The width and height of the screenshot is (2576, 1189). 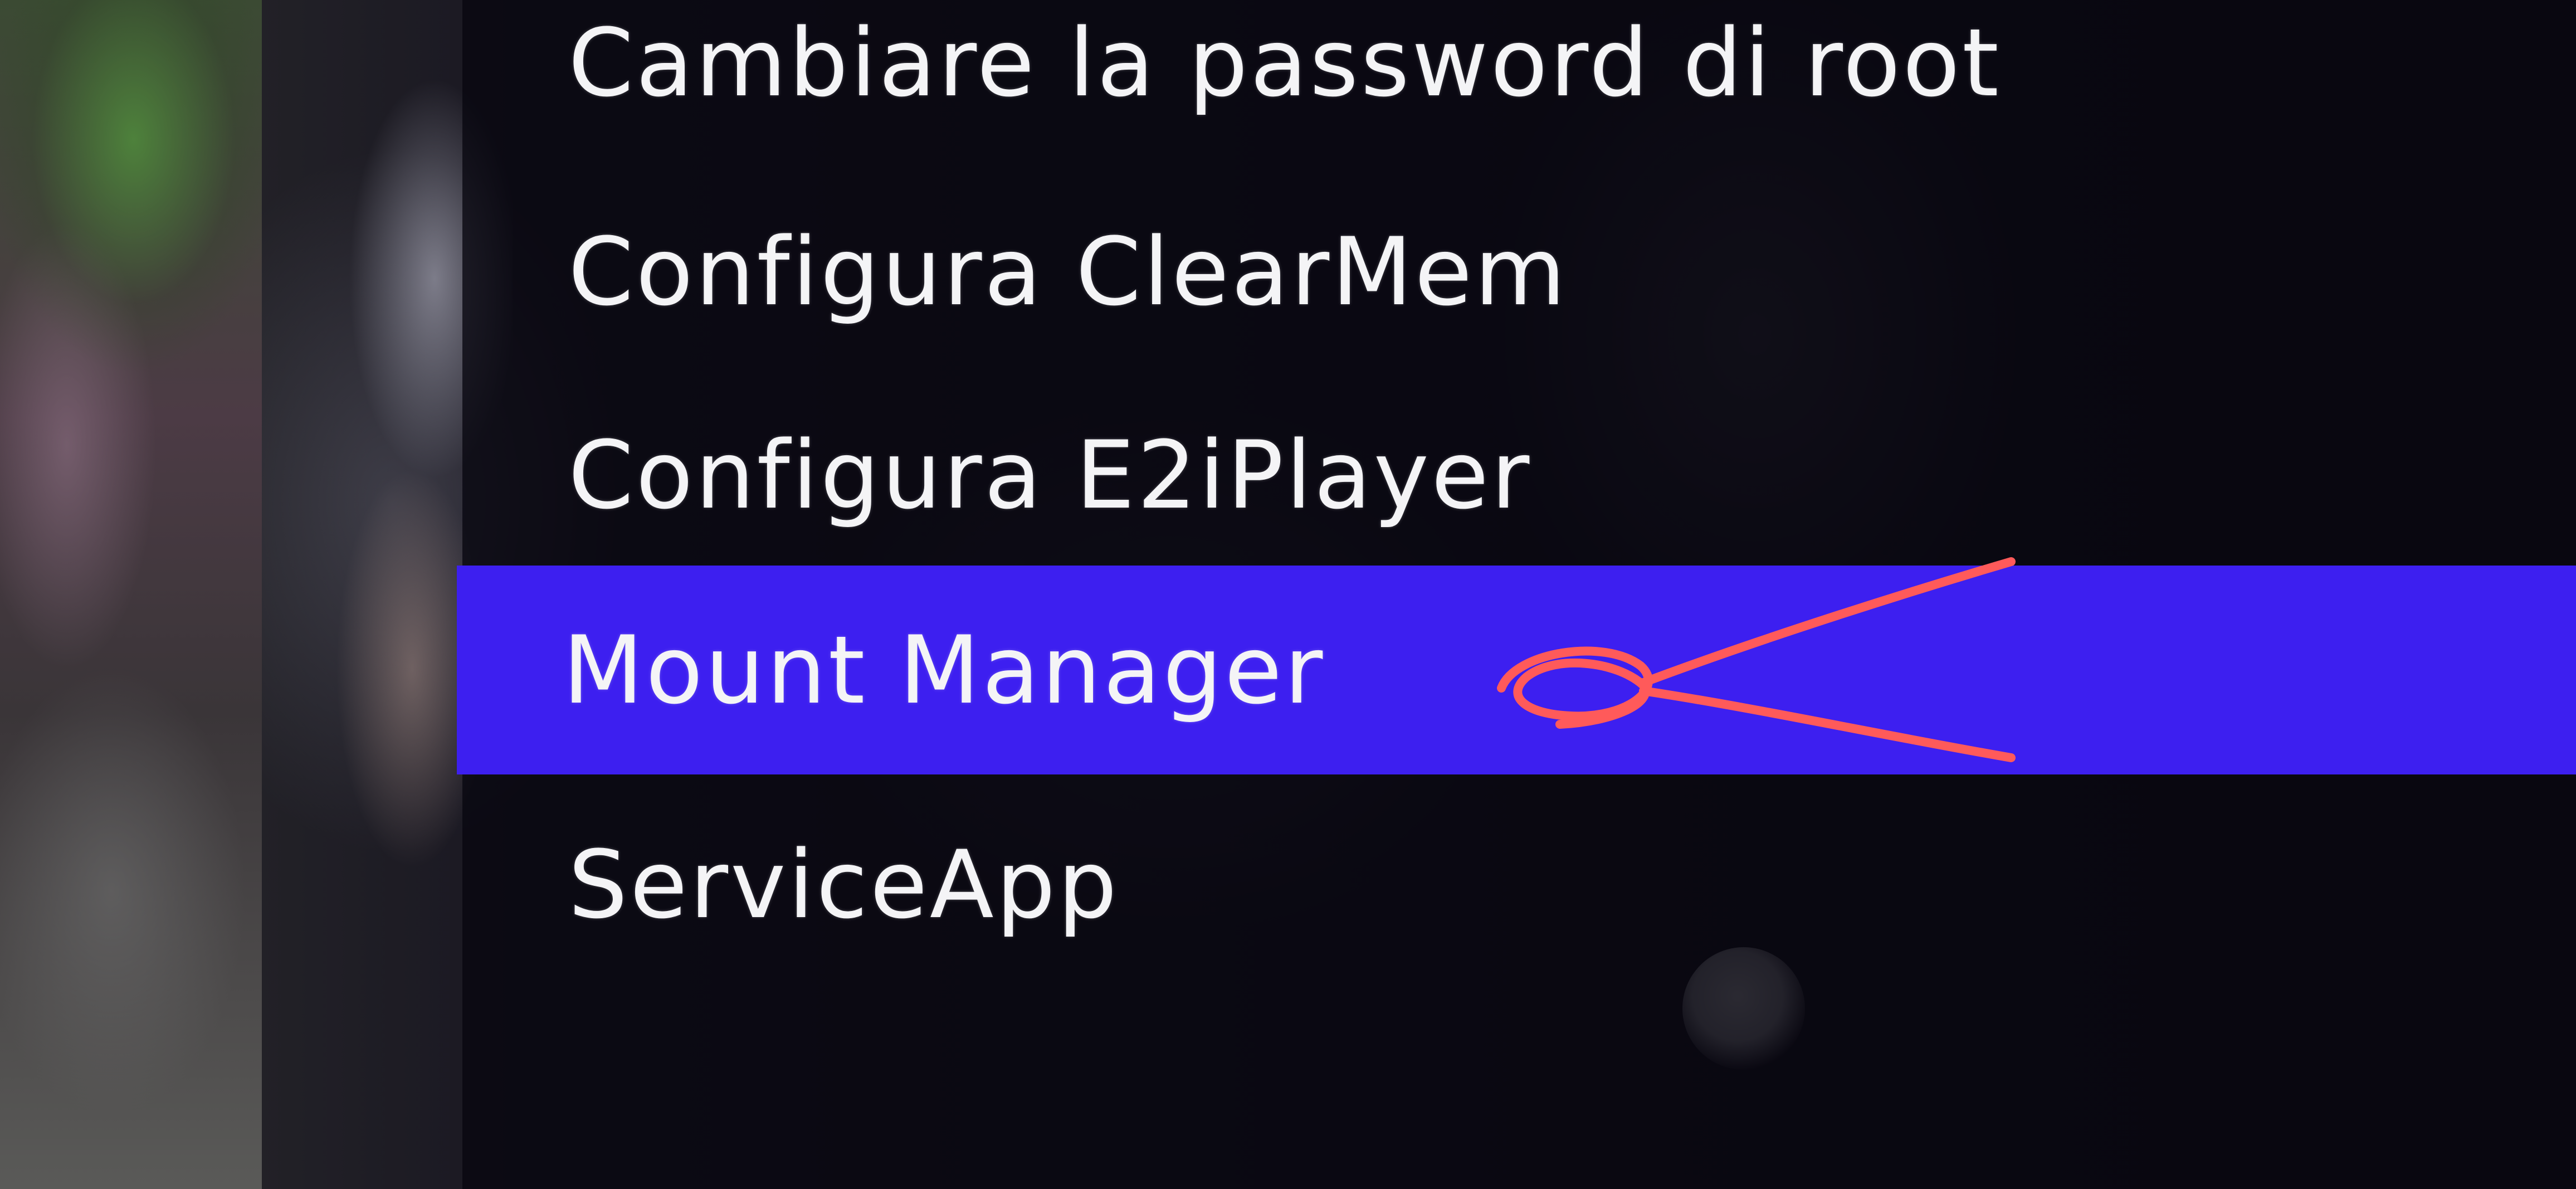 What do you see at coordinates (1284, 63) in the screenshot?
I see `menu-item-label: Cambiare la password di root` at bounding box center [1284, 63].